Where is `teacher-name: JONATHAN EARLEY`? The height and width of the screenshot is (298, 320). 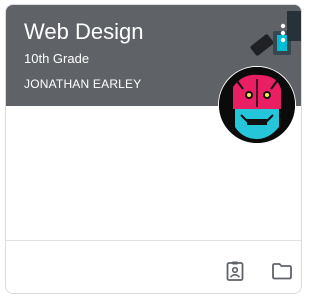 teacher-name: JONATHAN EARLEY is located at coordinates (83, 84).